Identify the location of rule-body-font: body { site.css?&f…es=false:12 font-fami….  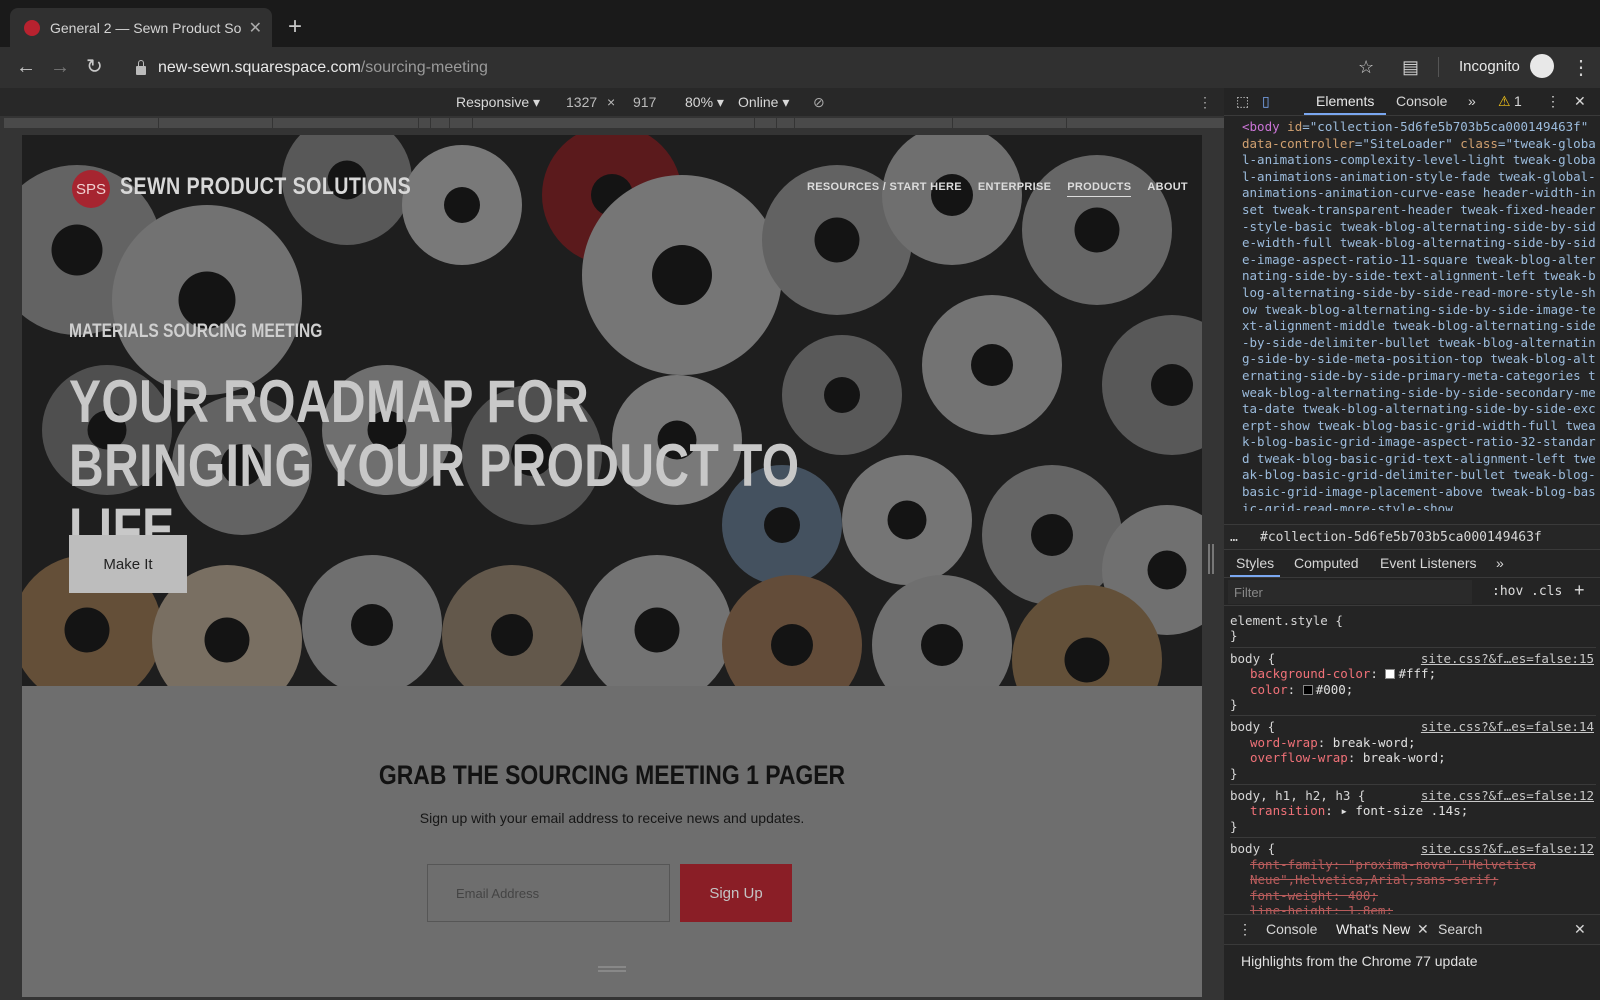
(1413, 879).